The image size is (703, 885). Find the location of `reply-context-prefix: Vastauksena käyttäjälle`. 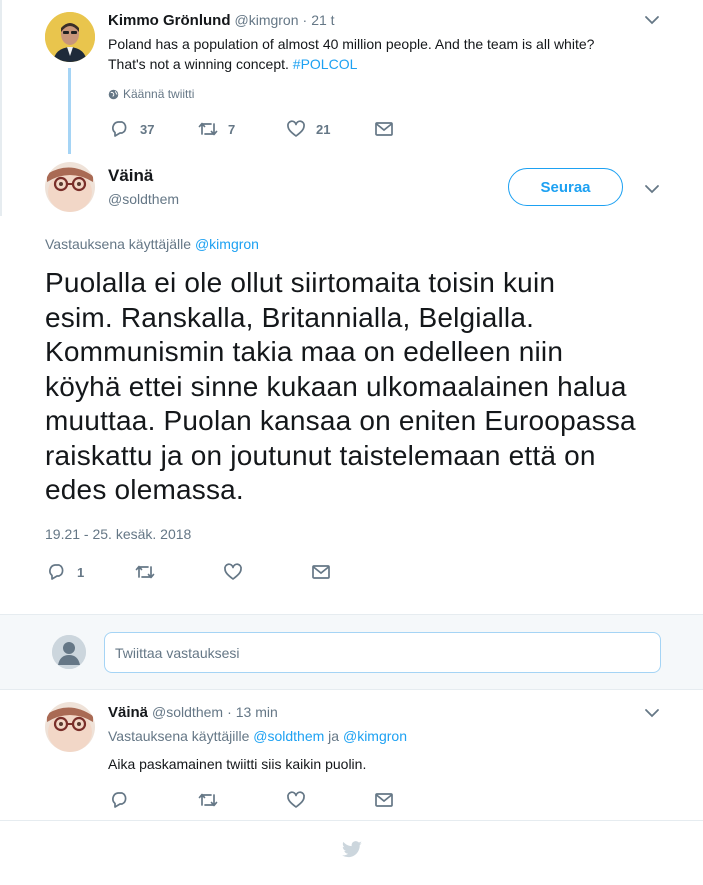

reply-context-prefix: Vastauksena käyttäjälle is located at coordinates (120, 244).